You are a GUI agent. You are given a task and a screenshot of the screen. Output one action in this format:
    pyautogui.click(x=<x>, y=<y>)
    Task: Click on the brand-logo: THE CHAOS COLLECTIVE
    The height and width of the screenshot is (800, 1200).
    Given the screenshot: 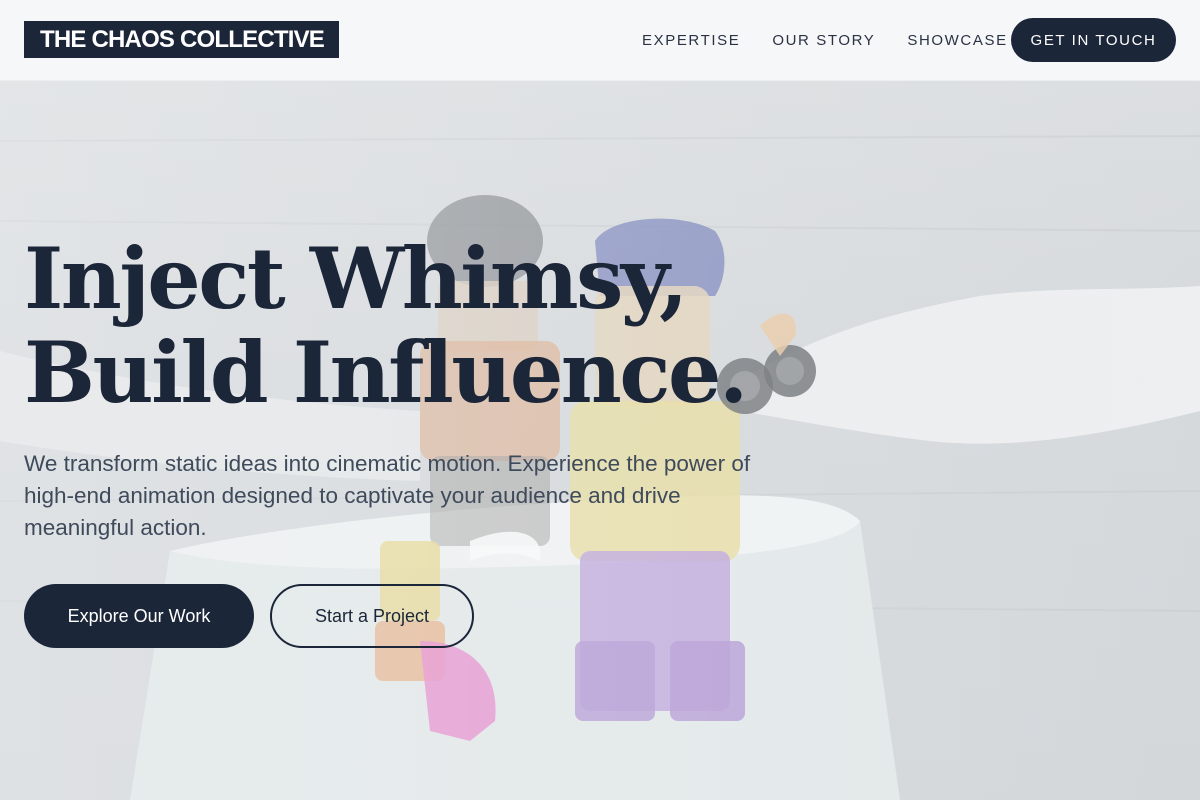 What is the action you would take?
    pyautogui.click(x=182, y=39)
    